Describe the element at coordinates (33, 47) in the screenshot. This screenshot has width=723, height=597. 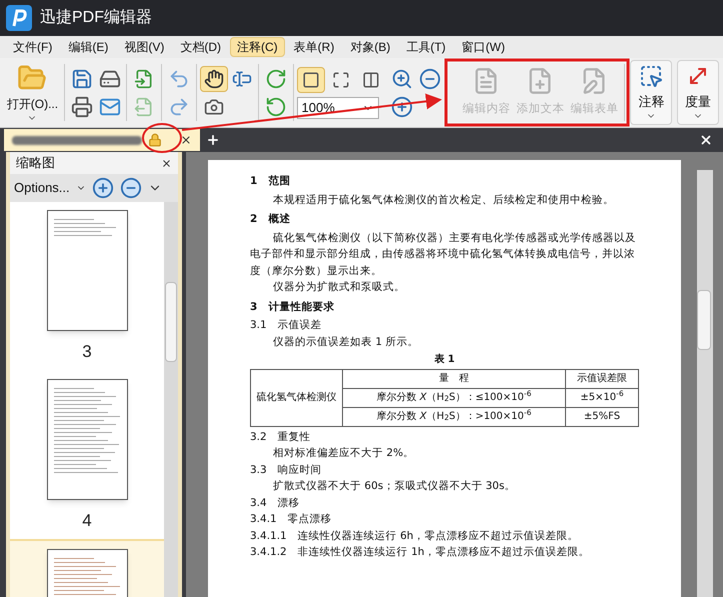
I see `menu-item: 文件(F)` at that location.